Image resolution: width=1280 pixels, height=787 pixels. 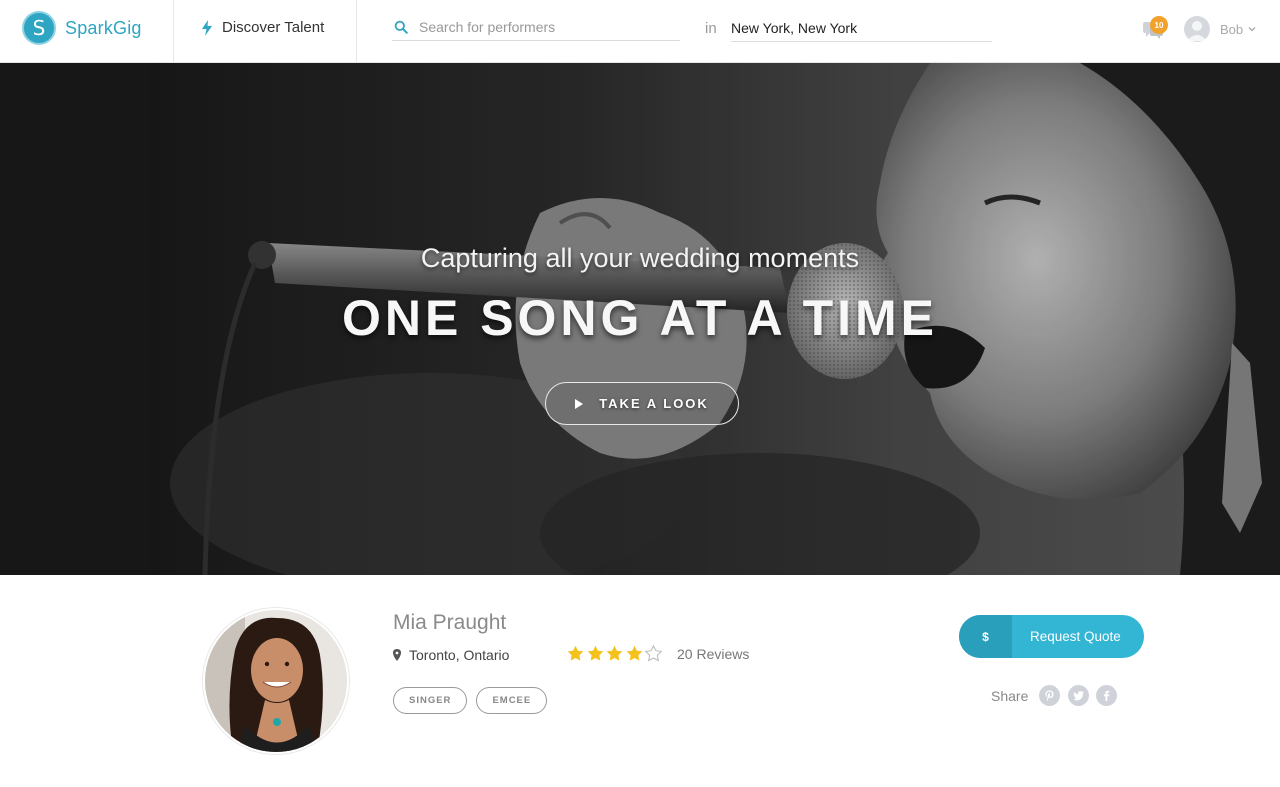 I want to click on search-icon, so click(x=401, y=27).